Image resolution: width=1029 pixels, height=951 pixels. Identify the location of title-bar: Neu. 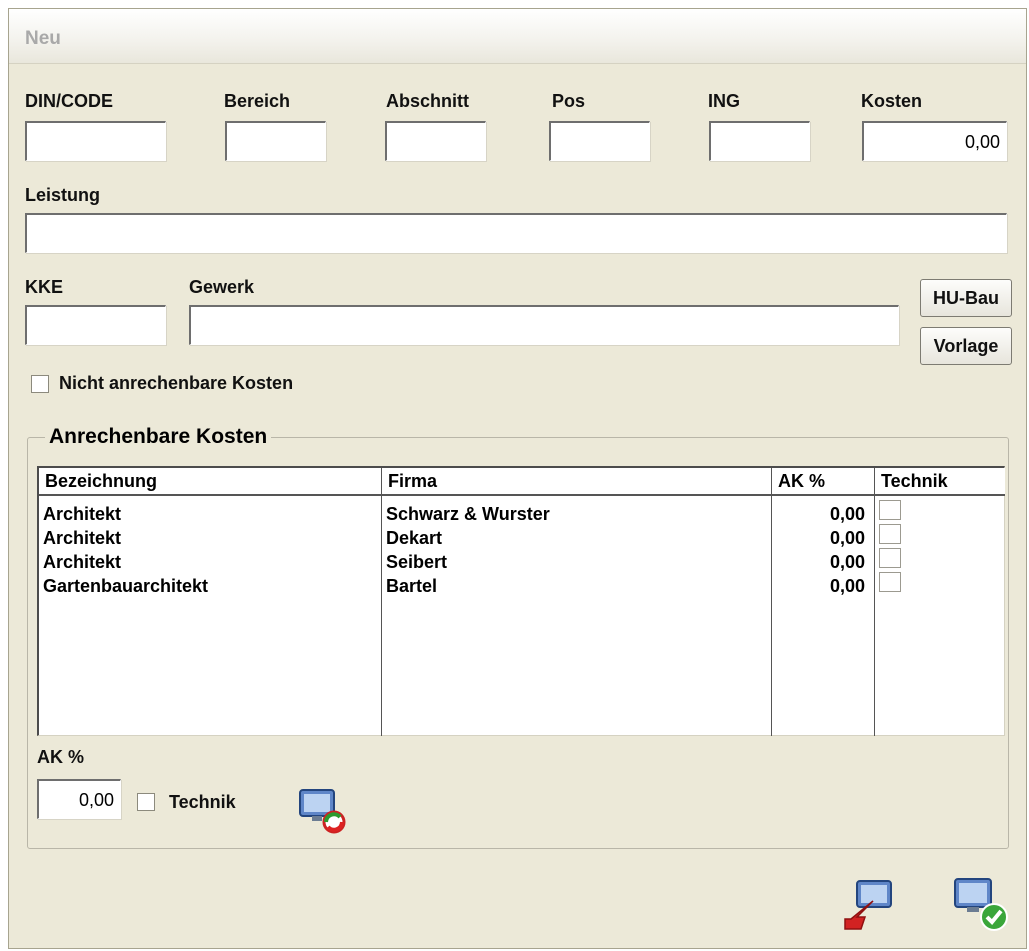
(517, 36).